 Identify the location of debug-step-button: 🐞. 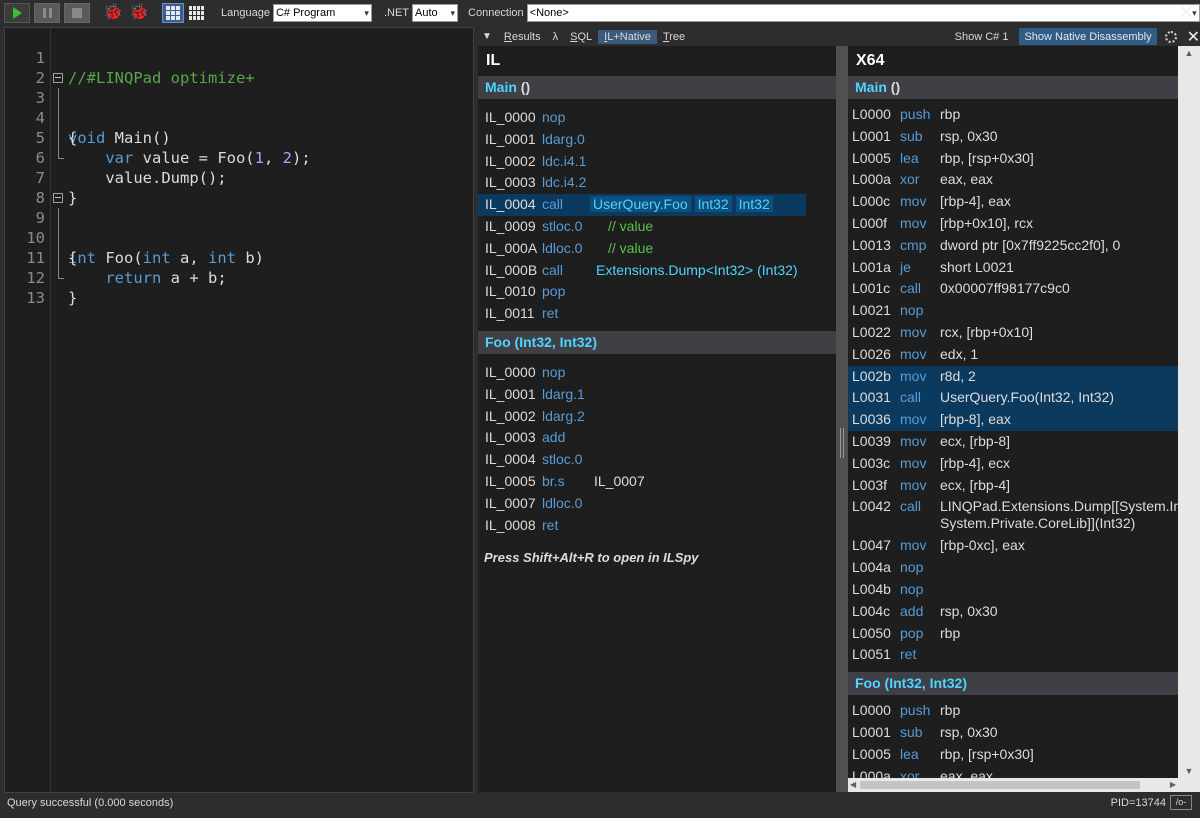
(139, 13).